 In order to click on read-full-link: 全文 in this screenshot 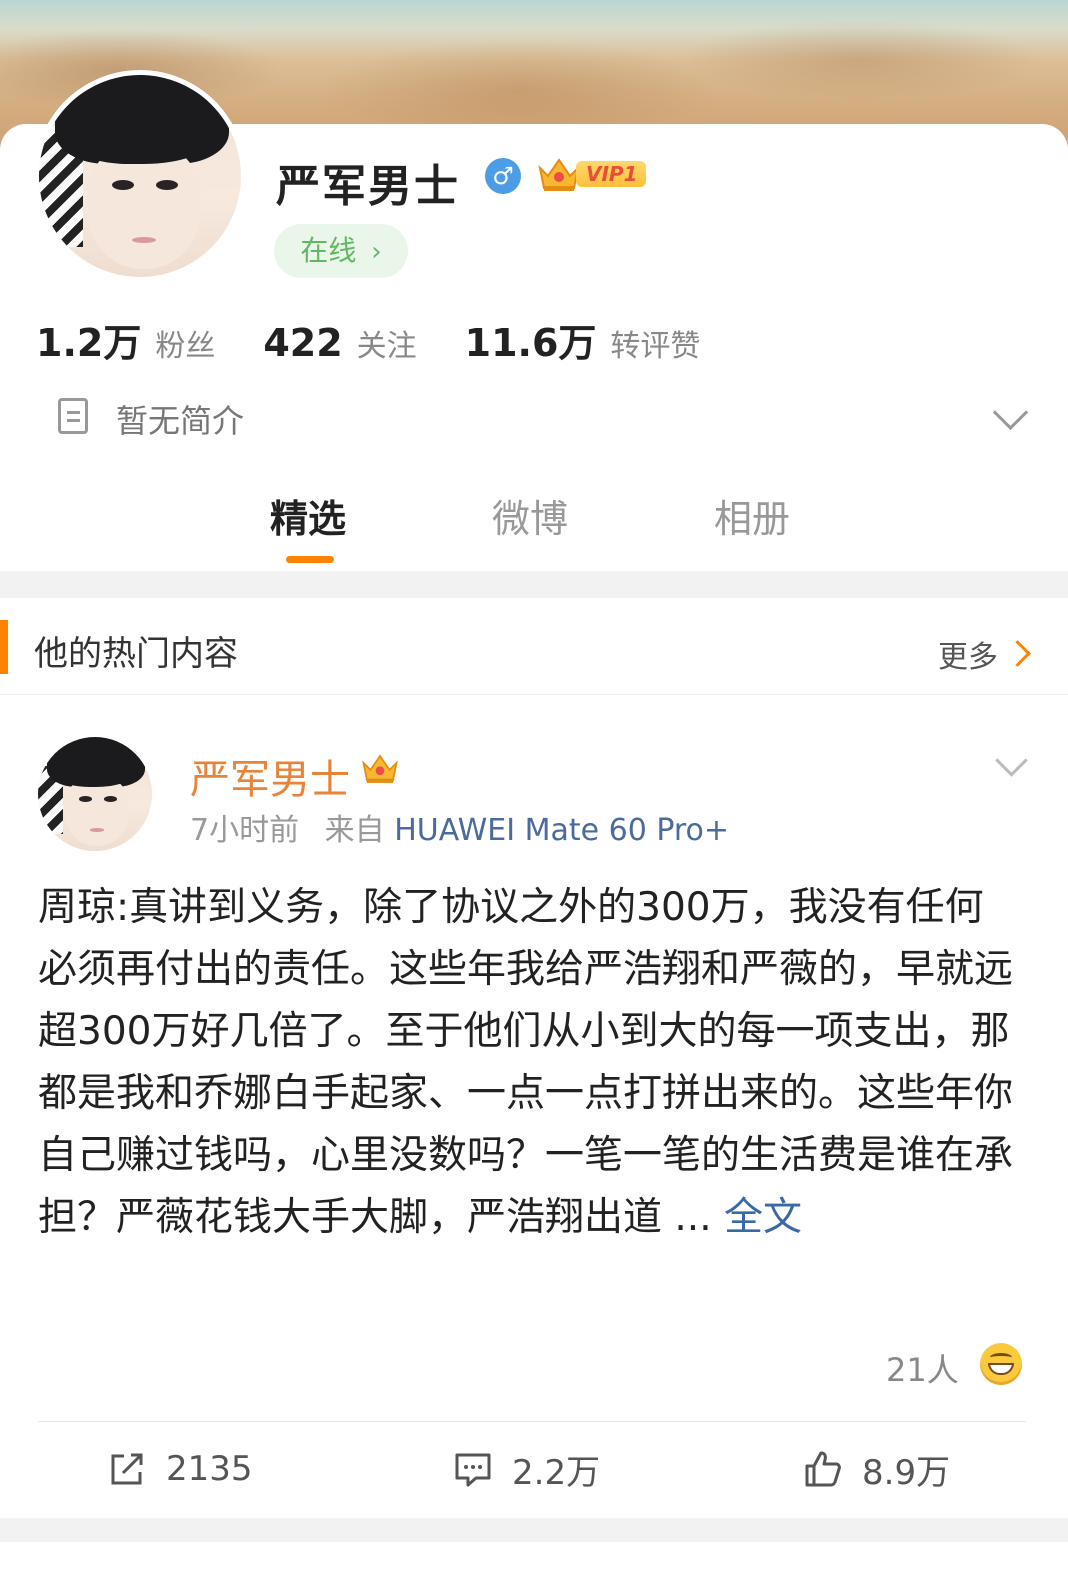, I will do `click(763, 1217)`.